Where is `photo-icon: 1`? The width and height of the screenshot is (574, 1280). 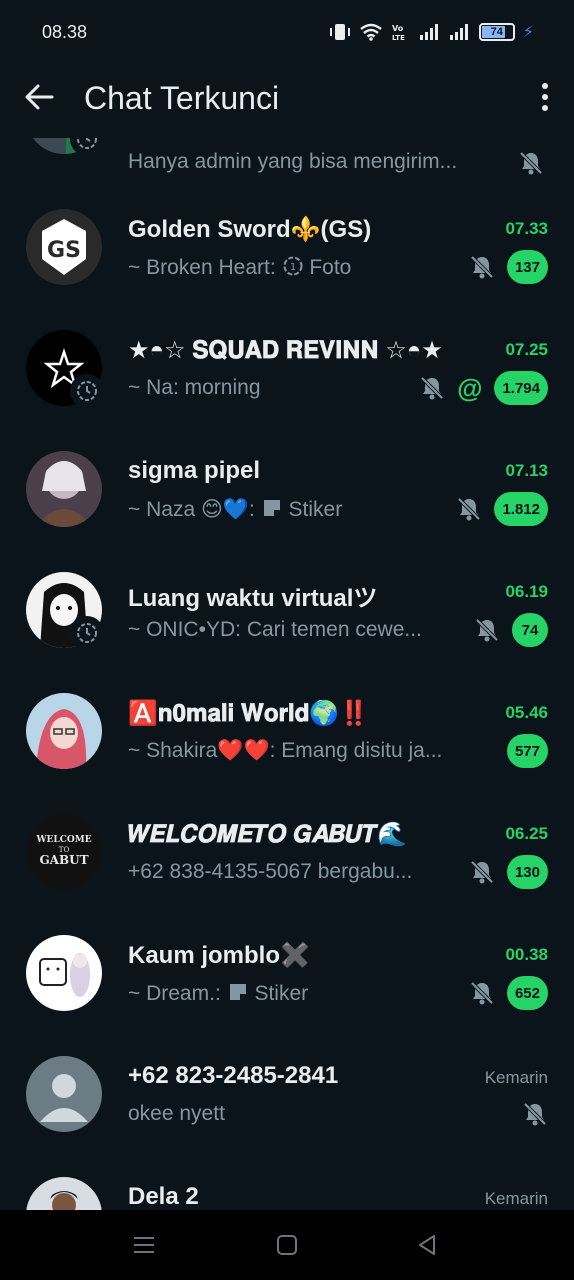
photo-icon: 1 is located at coordinates (292, 266).